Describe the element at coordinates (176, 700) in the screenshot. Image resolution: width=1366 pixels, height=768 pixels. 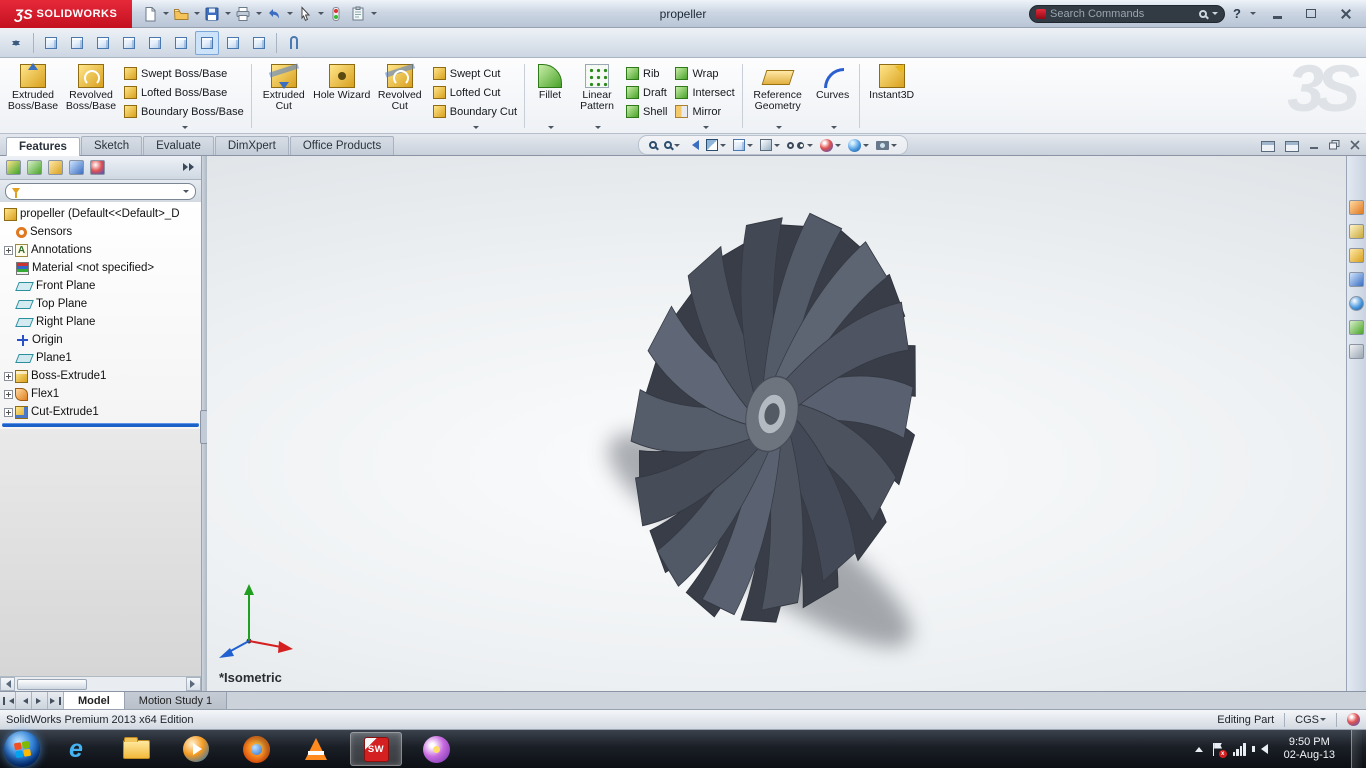
I see `tab-motion-study-1: Motion Study 1` at that location.